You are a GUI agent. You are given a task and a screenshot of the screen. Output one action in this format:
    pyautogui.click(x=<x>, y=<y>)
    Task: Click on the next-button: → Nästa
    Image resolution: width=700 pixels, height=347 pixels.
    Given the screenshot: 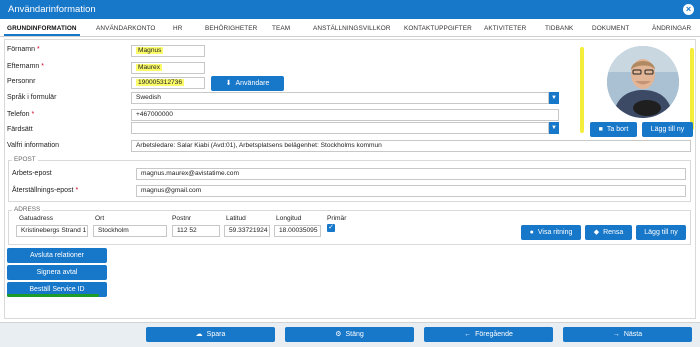 What is the action you would take?
    pyautogui.click(x=627, y=334)
    